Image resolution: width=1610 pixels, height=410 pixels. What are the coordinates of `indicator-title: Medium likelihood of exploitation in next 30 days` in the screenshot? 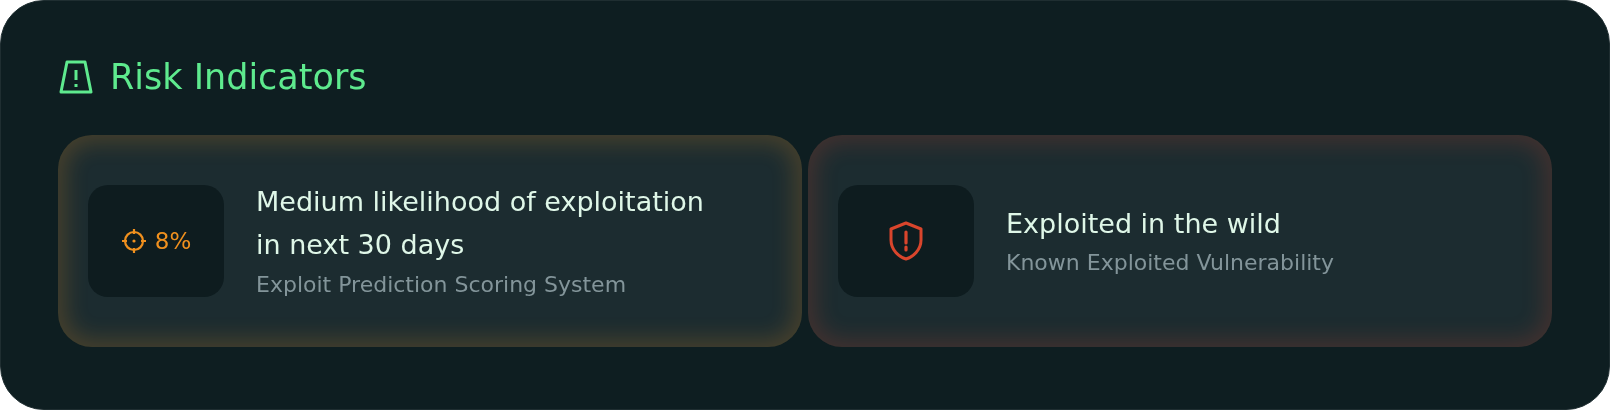 It's located at (480, 224).